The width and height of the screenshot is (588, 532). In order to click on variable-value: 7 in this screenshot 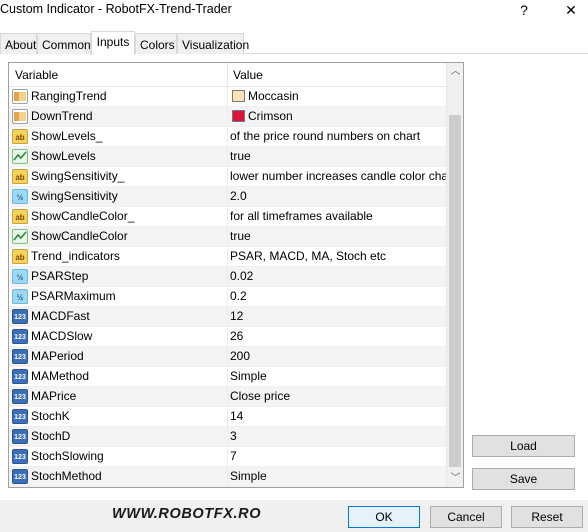, I will do `click(337, 457)`.